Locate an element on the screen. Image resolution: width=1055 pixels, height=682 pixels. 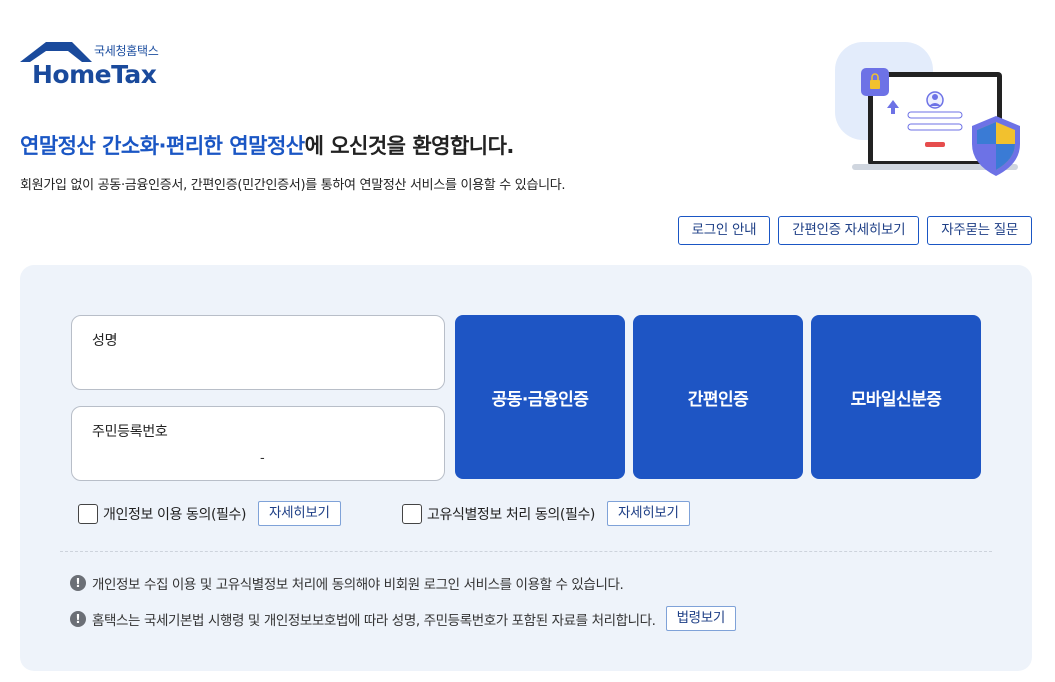
hometax-logo: 국세청홈택스 HomeTax is located at coordinates (100, 65).